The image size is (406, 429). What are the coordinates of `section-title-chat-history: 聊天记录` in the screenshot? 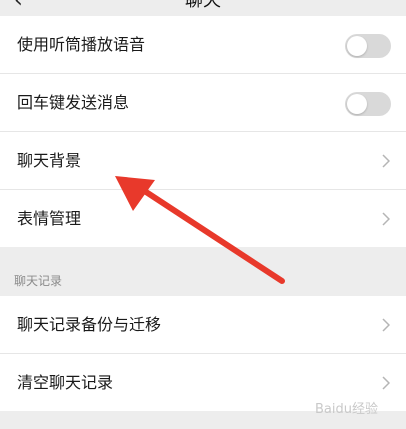 It's located at (38, 281).